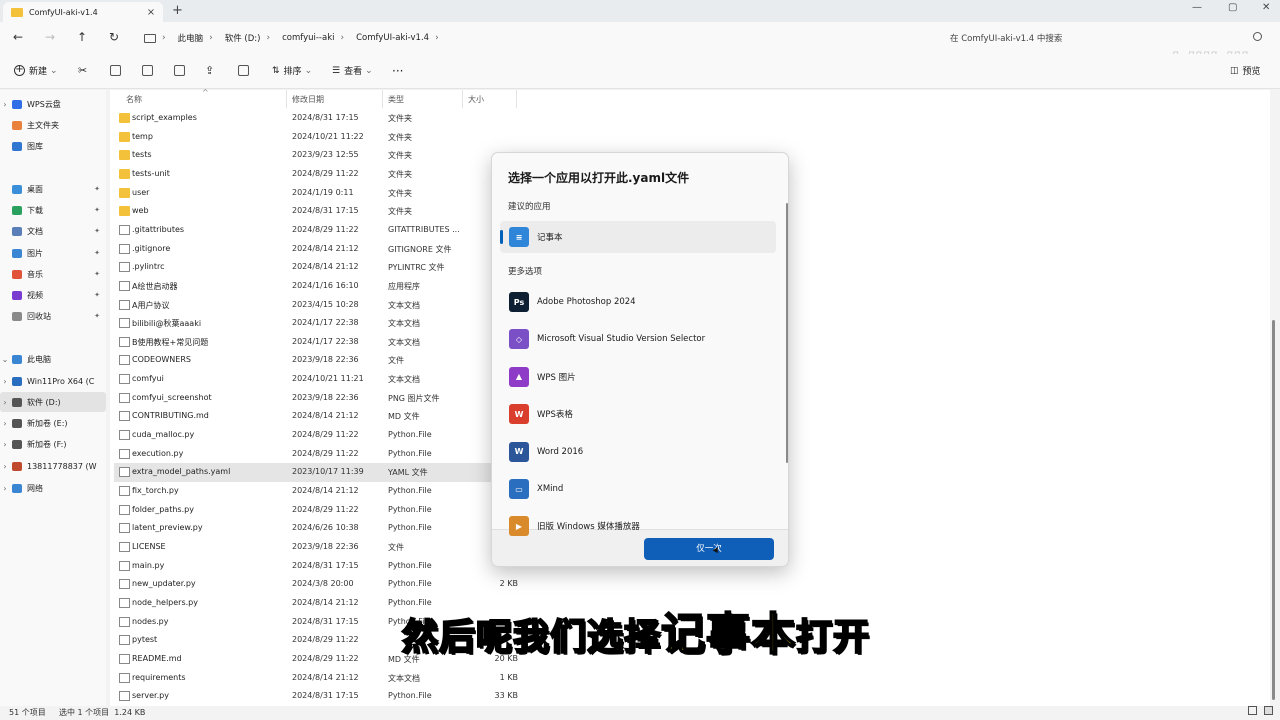 This screenshot has height=720, width=1280. Describe the element at coordinates (53, 359) in the screenshot. I see `nav-item: ⌄ 此电脑` at that location.